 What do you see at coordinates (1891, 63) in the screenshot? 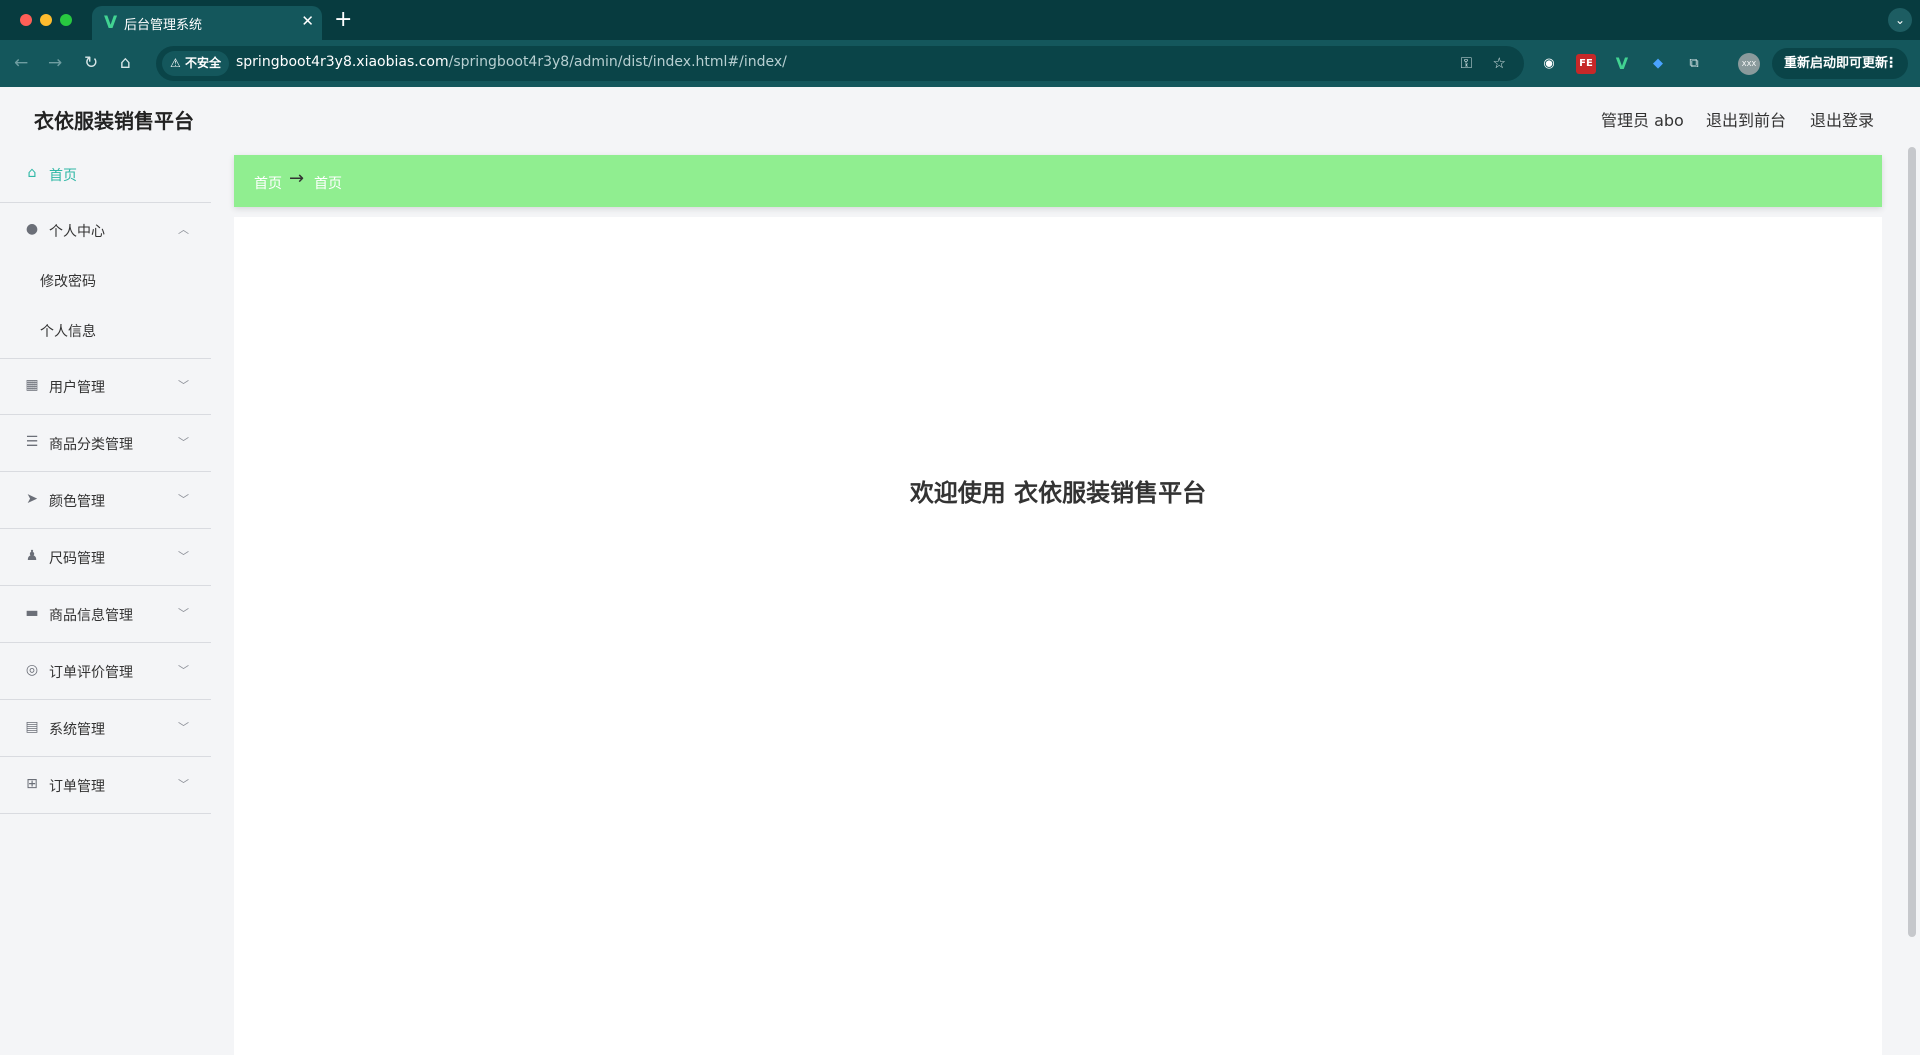
I see `more-menu-icon: ⋮` at bounding box center [1891, 63].